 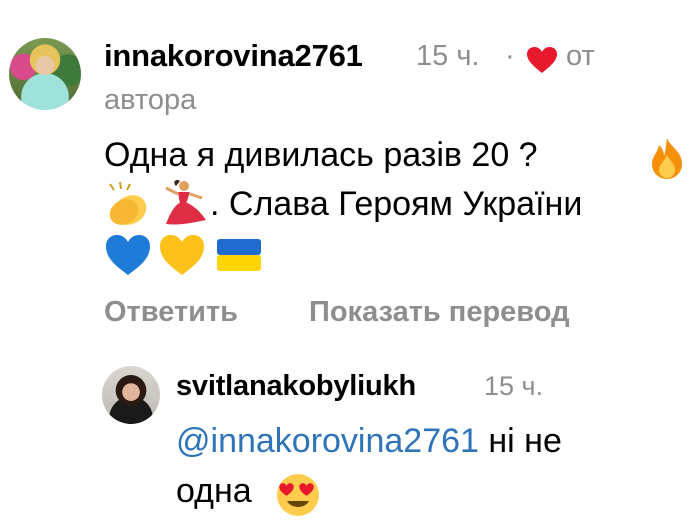 What do you see at coordinates (296, 386) in the screenshot?
I see `reply-username: svitlanakobyliukh` at bounding box center [296, 386].